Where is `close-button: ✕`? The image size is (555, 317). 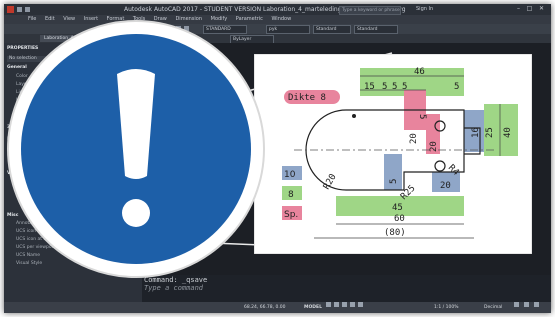
close-button: ✕ is located at coordinates (541, 9).